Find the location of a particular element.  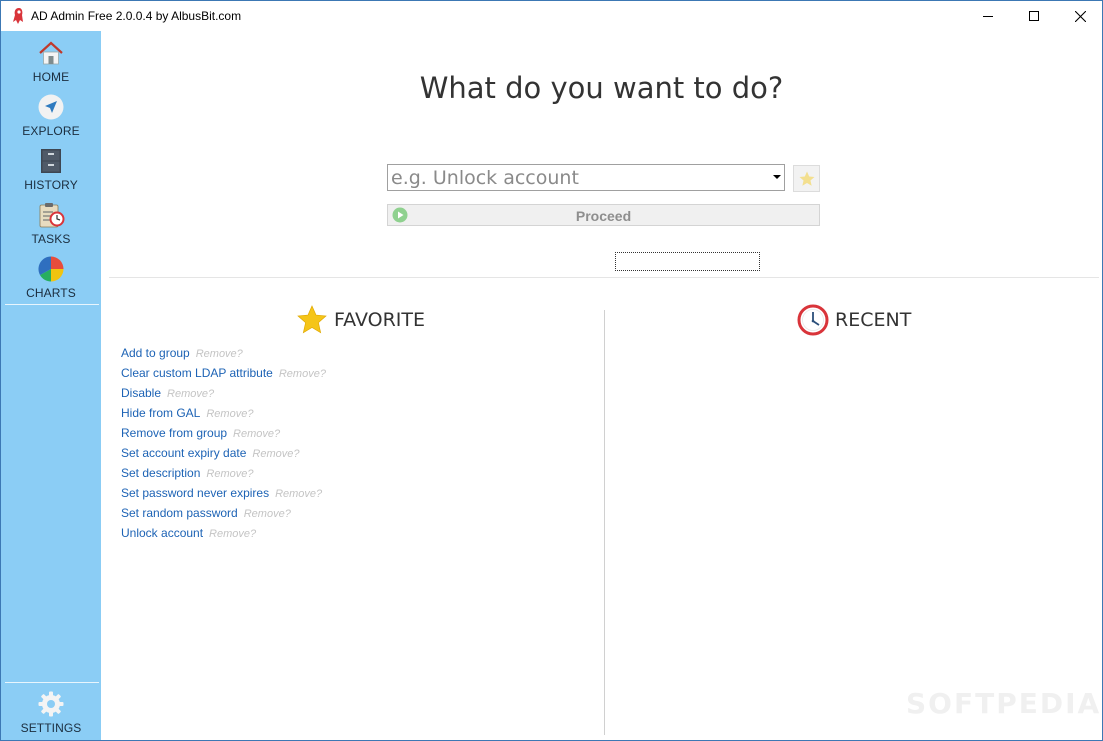

list-item: Unlock account Remove? is located at coordinates (223, 535).